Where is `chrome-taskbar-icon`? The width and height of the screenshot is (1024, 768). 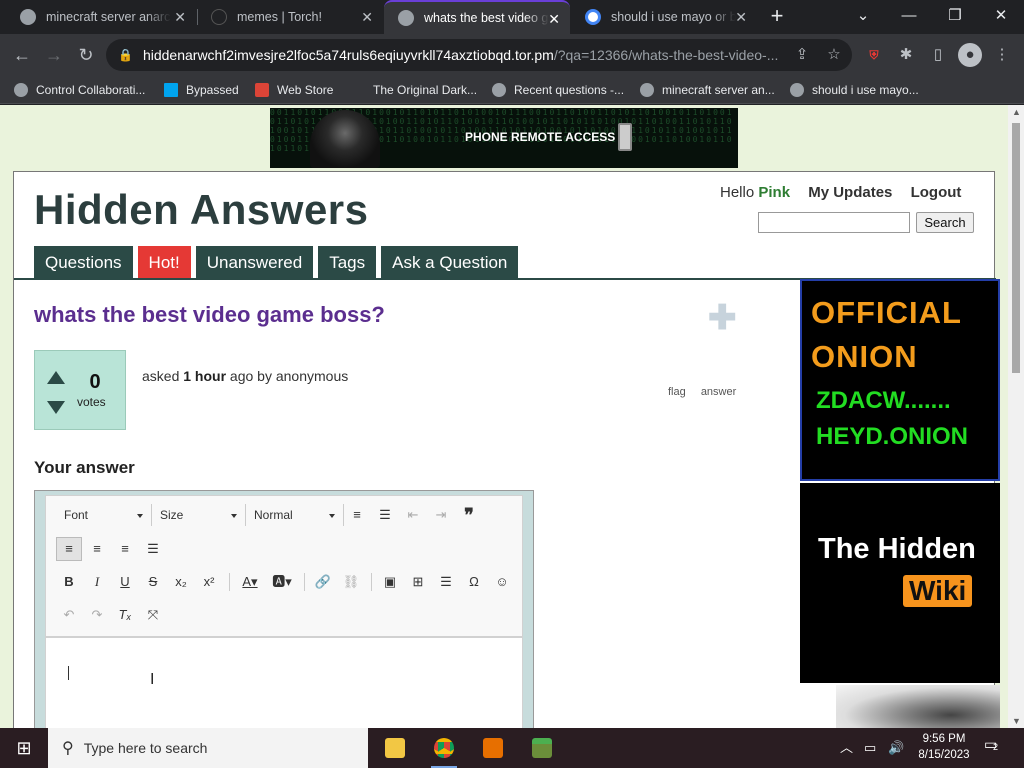 chrome-taskbar-icon is located at coordinates (444, 750).